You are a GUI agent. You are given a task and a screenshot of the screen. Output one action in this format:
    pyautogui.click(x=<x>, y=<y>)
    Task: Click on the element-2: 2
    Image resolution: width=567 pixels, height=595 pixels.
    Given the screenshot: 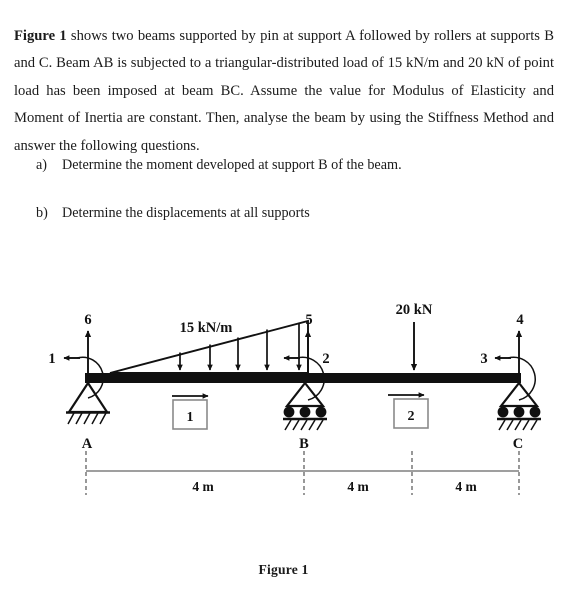 What is the action you would take?
    pyautogui.click(x=408, y=410)
    